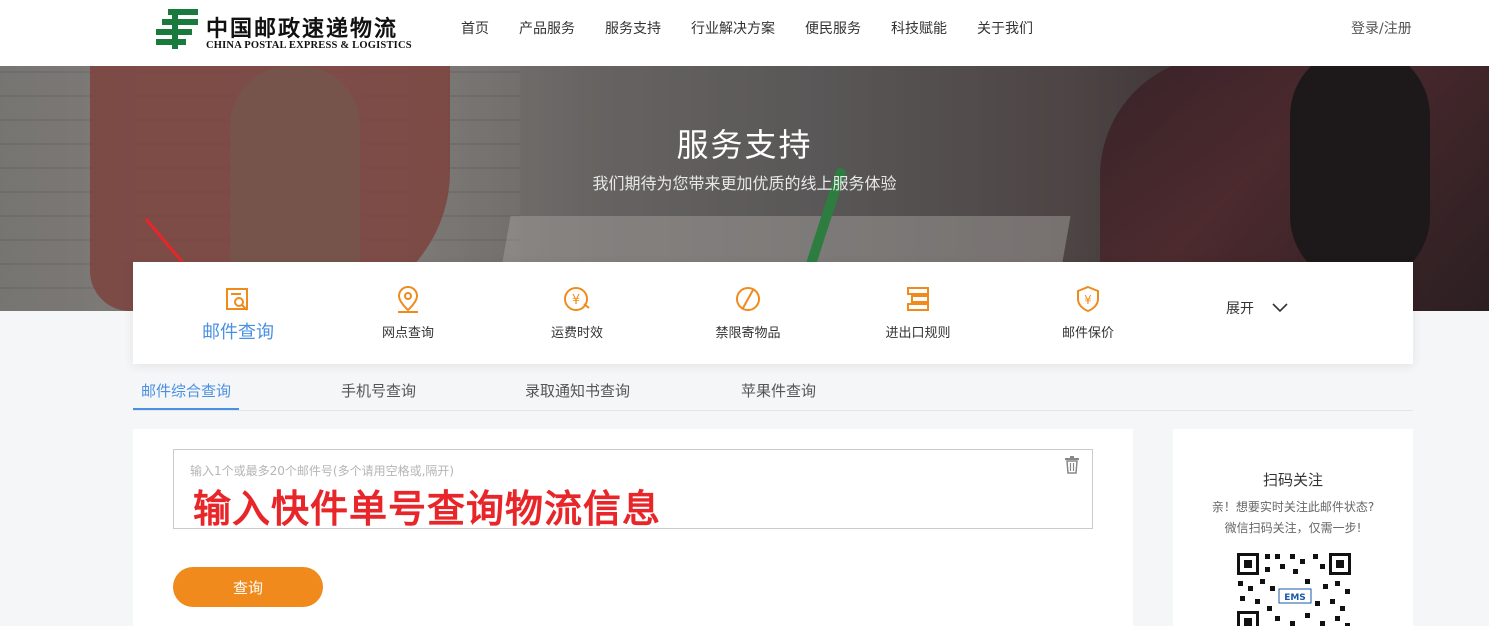 This screenshot has height=626, width=1489. Describe the element at coordinates (748, 333) in the screenshot. I see `service-label: 禁限寄物品` at that location.